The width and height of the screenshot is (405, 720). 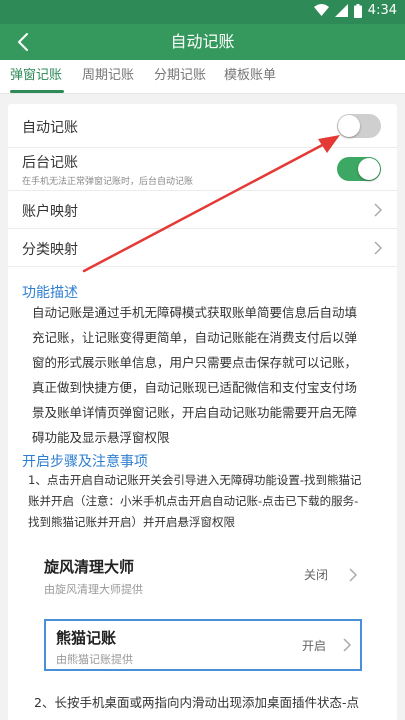 What do you see at coordinates (341, 10) in the screenshot?
I see `cellular-signal-icon` at bounding box center [341, 10].